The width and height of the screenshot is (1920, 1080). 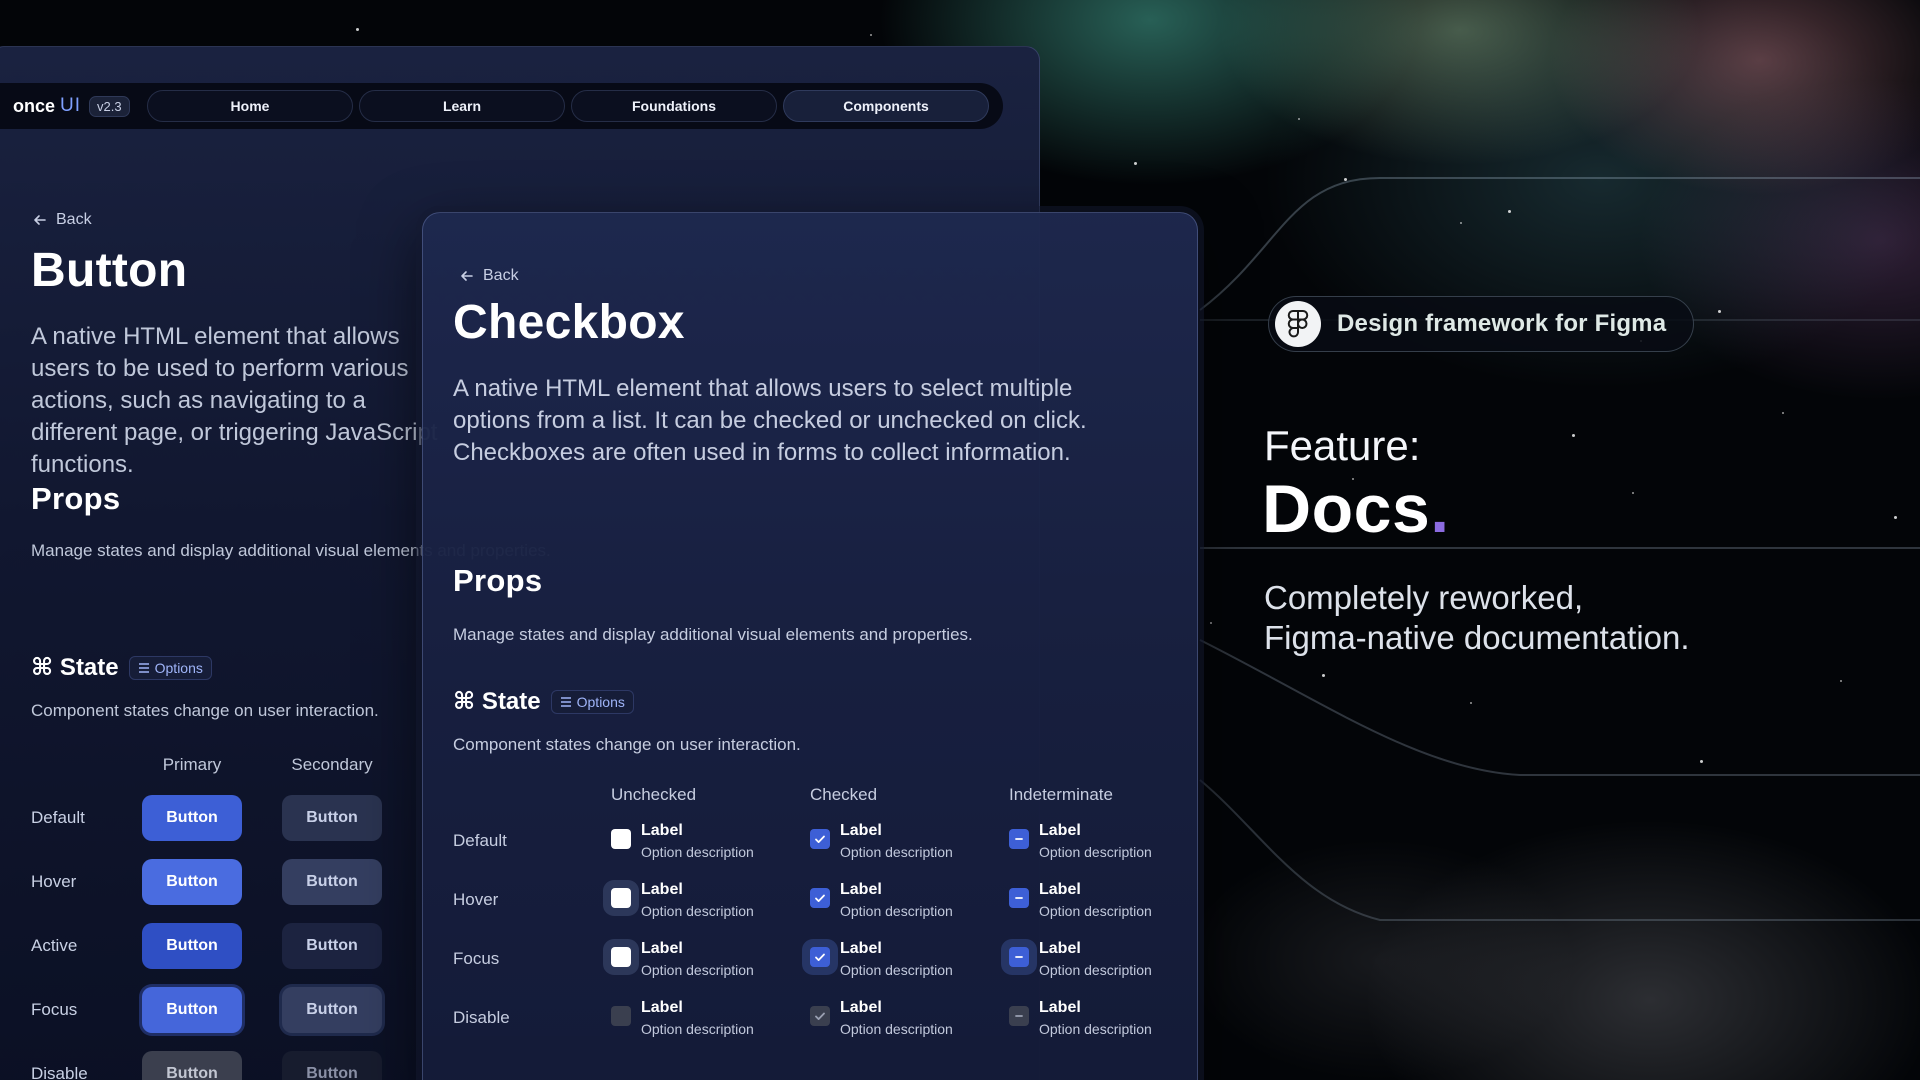 I want to click on column-header-indeterminate: Indeterminate, so click(x=1061, y=794).